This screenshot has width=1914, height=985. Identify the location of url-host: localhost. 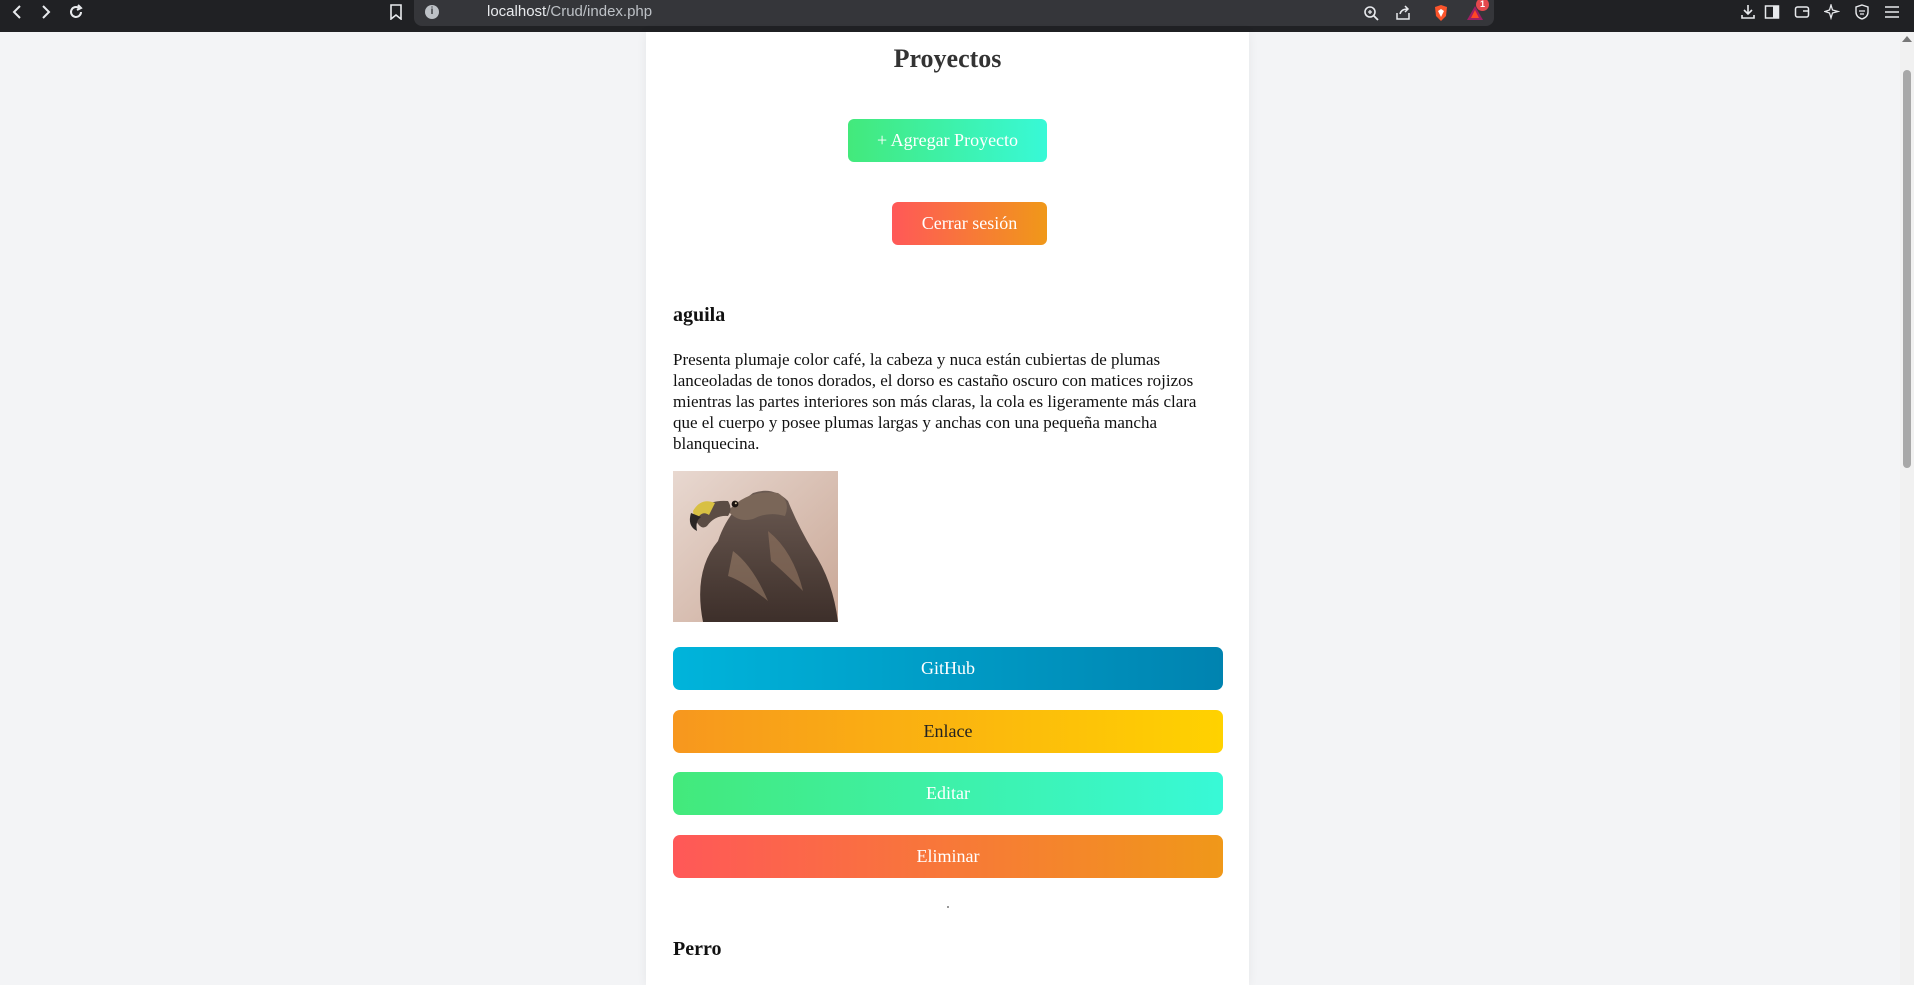
(517, 11).